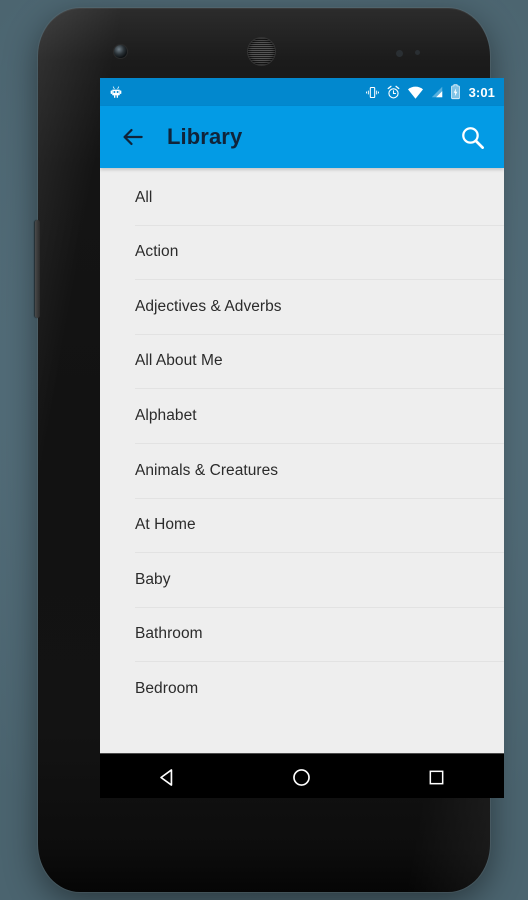  Describe the element at coordinates (207, 470) in the screenshot. I see `list-item-label: Animals & Creatures` at that location.